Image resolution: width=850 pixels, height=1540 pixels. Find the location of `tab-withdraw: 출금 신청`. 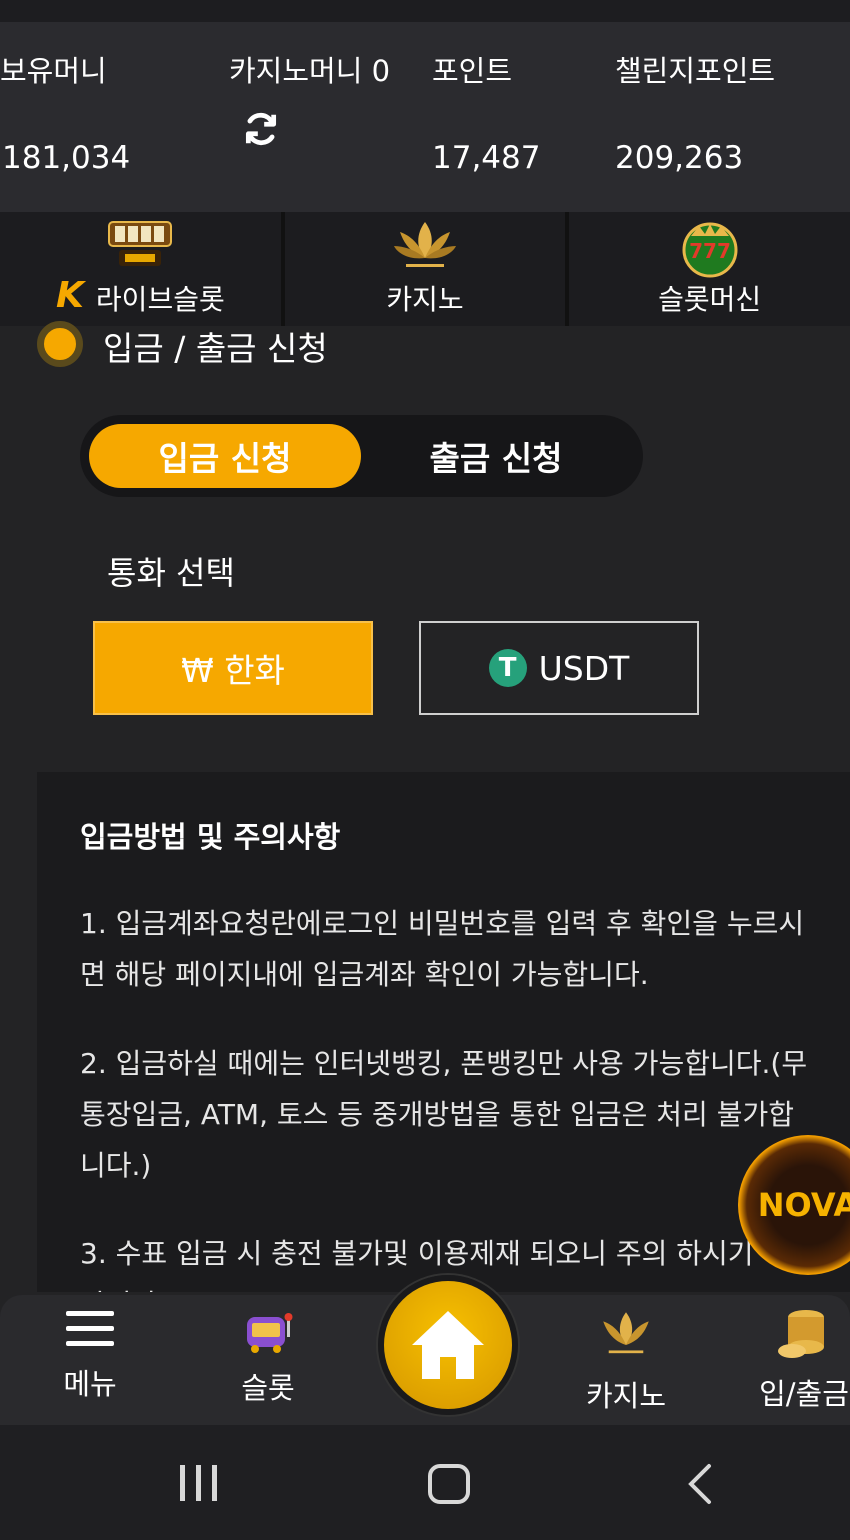

tab-withdraw: 출금 신청 is located at coordinates (496, 456).